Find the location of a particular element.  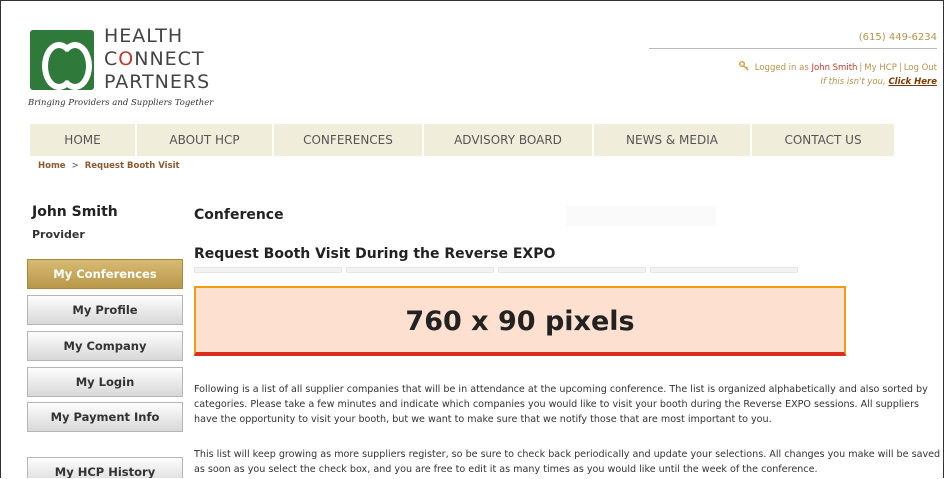

sidebar-user-name: John Smith is located at coordinates (75, 212).